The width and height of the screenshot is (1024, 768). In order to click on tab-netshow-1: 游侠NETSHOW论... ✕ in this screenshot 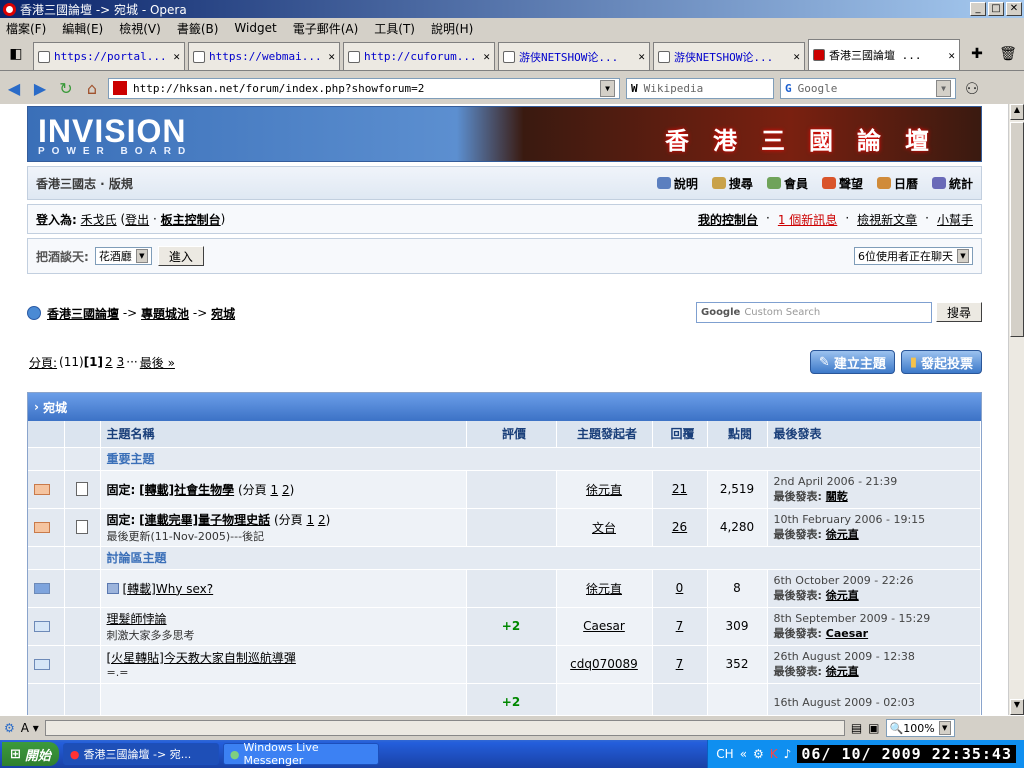, I will do `click(574, 56)`.